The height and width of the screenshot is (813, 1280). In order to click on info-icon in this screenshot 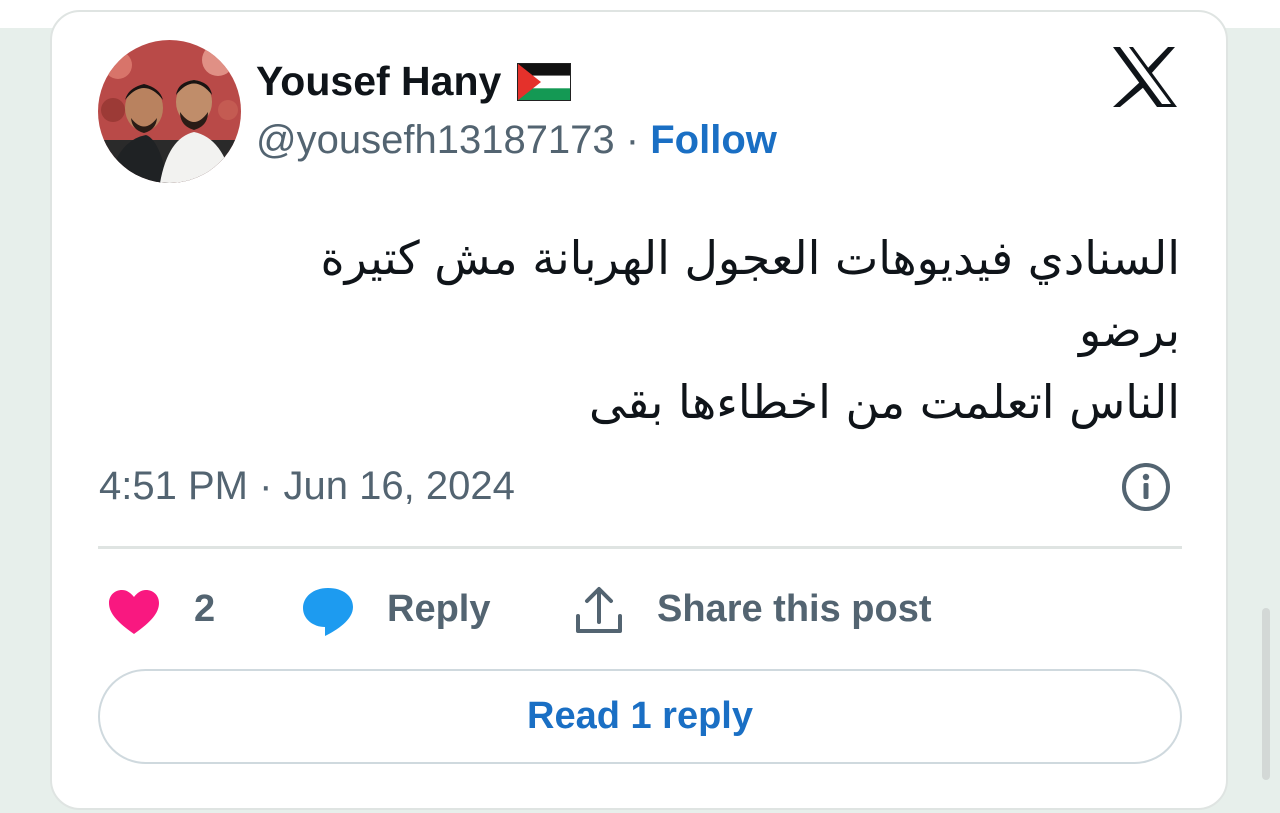, I will do `click(1146, 487)`.